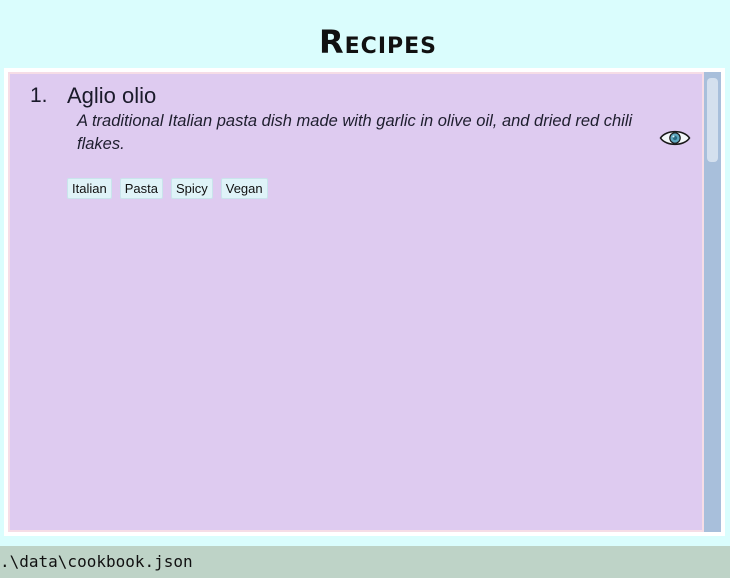 This screenshot has width=730, height=578. Describe the element at coordinates (191, 188) in the screenshot. I see `tag-chip: Spicy` at that location.